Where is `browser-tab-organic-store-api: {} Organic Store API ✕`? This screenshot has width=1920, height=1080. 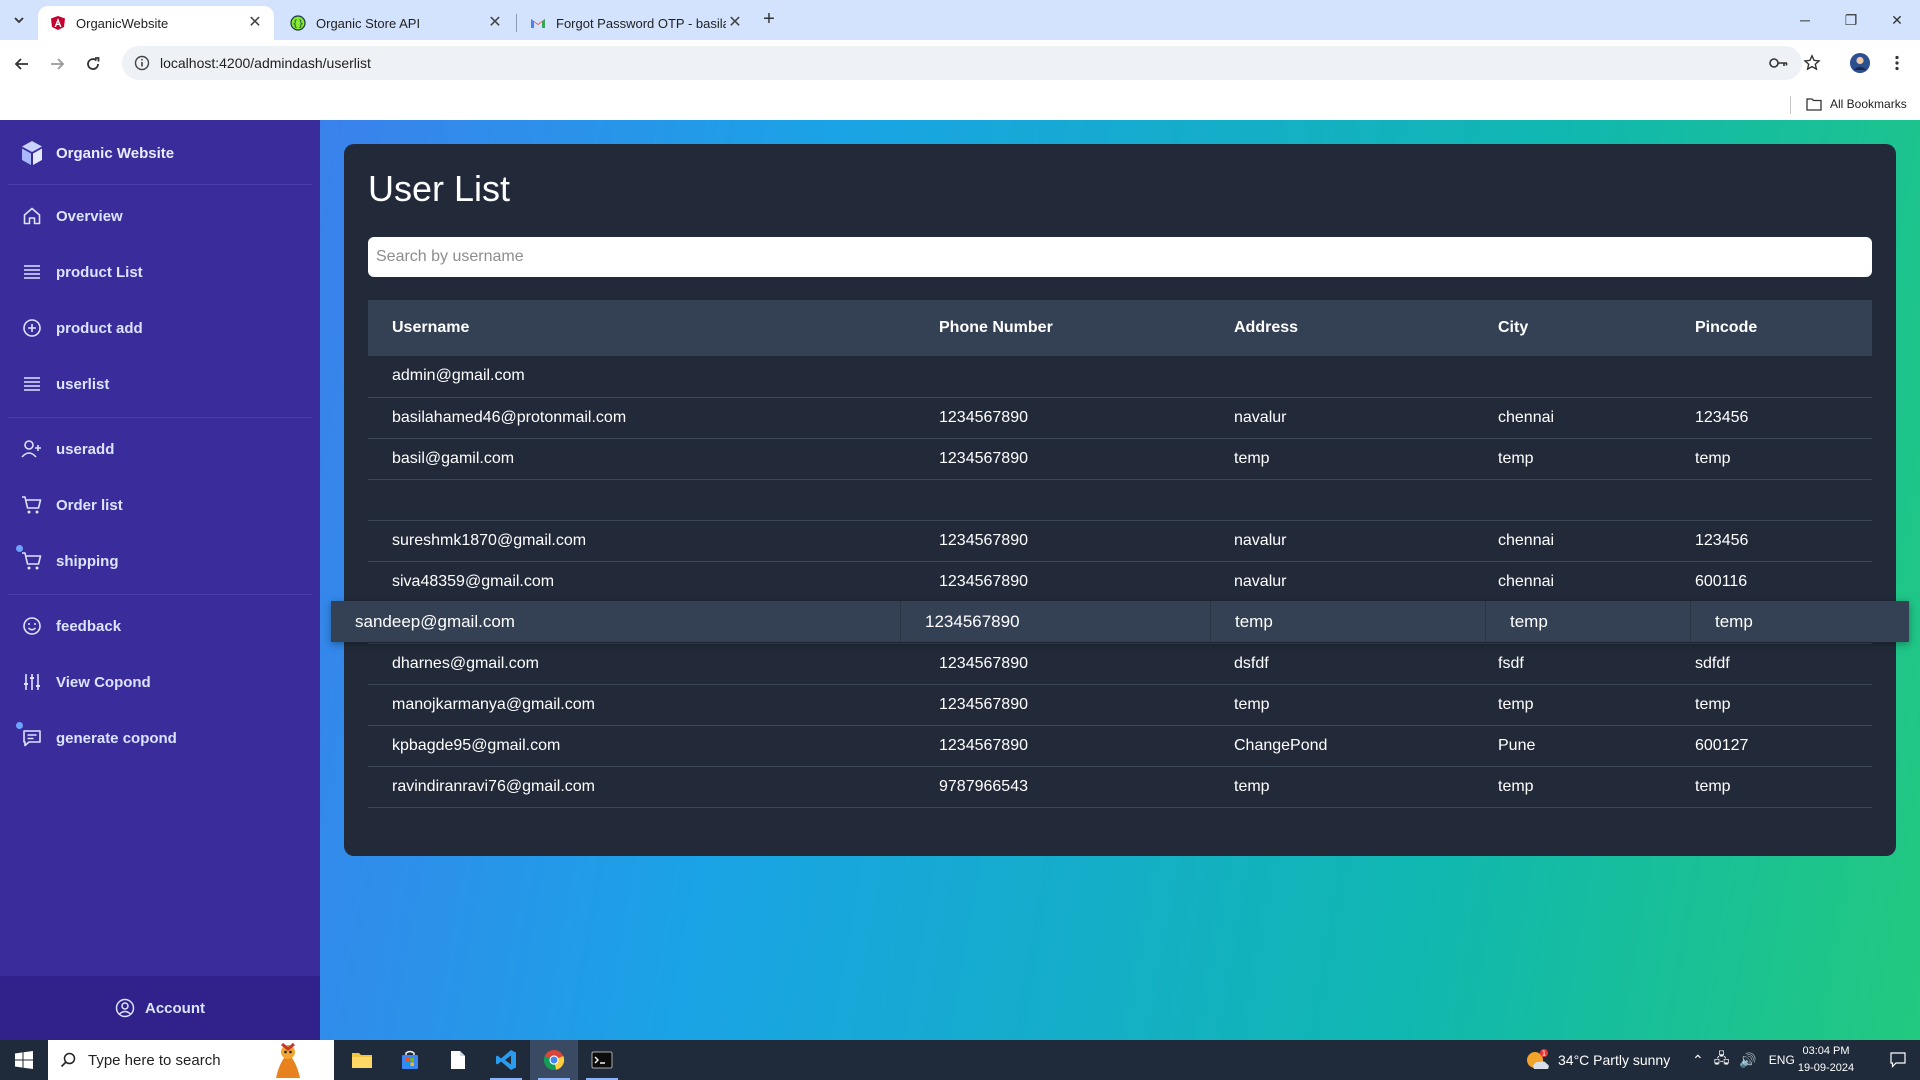
browser-tab-organic-store-api: {} Organic Store API ✕ is located at coordinates (396, 23).